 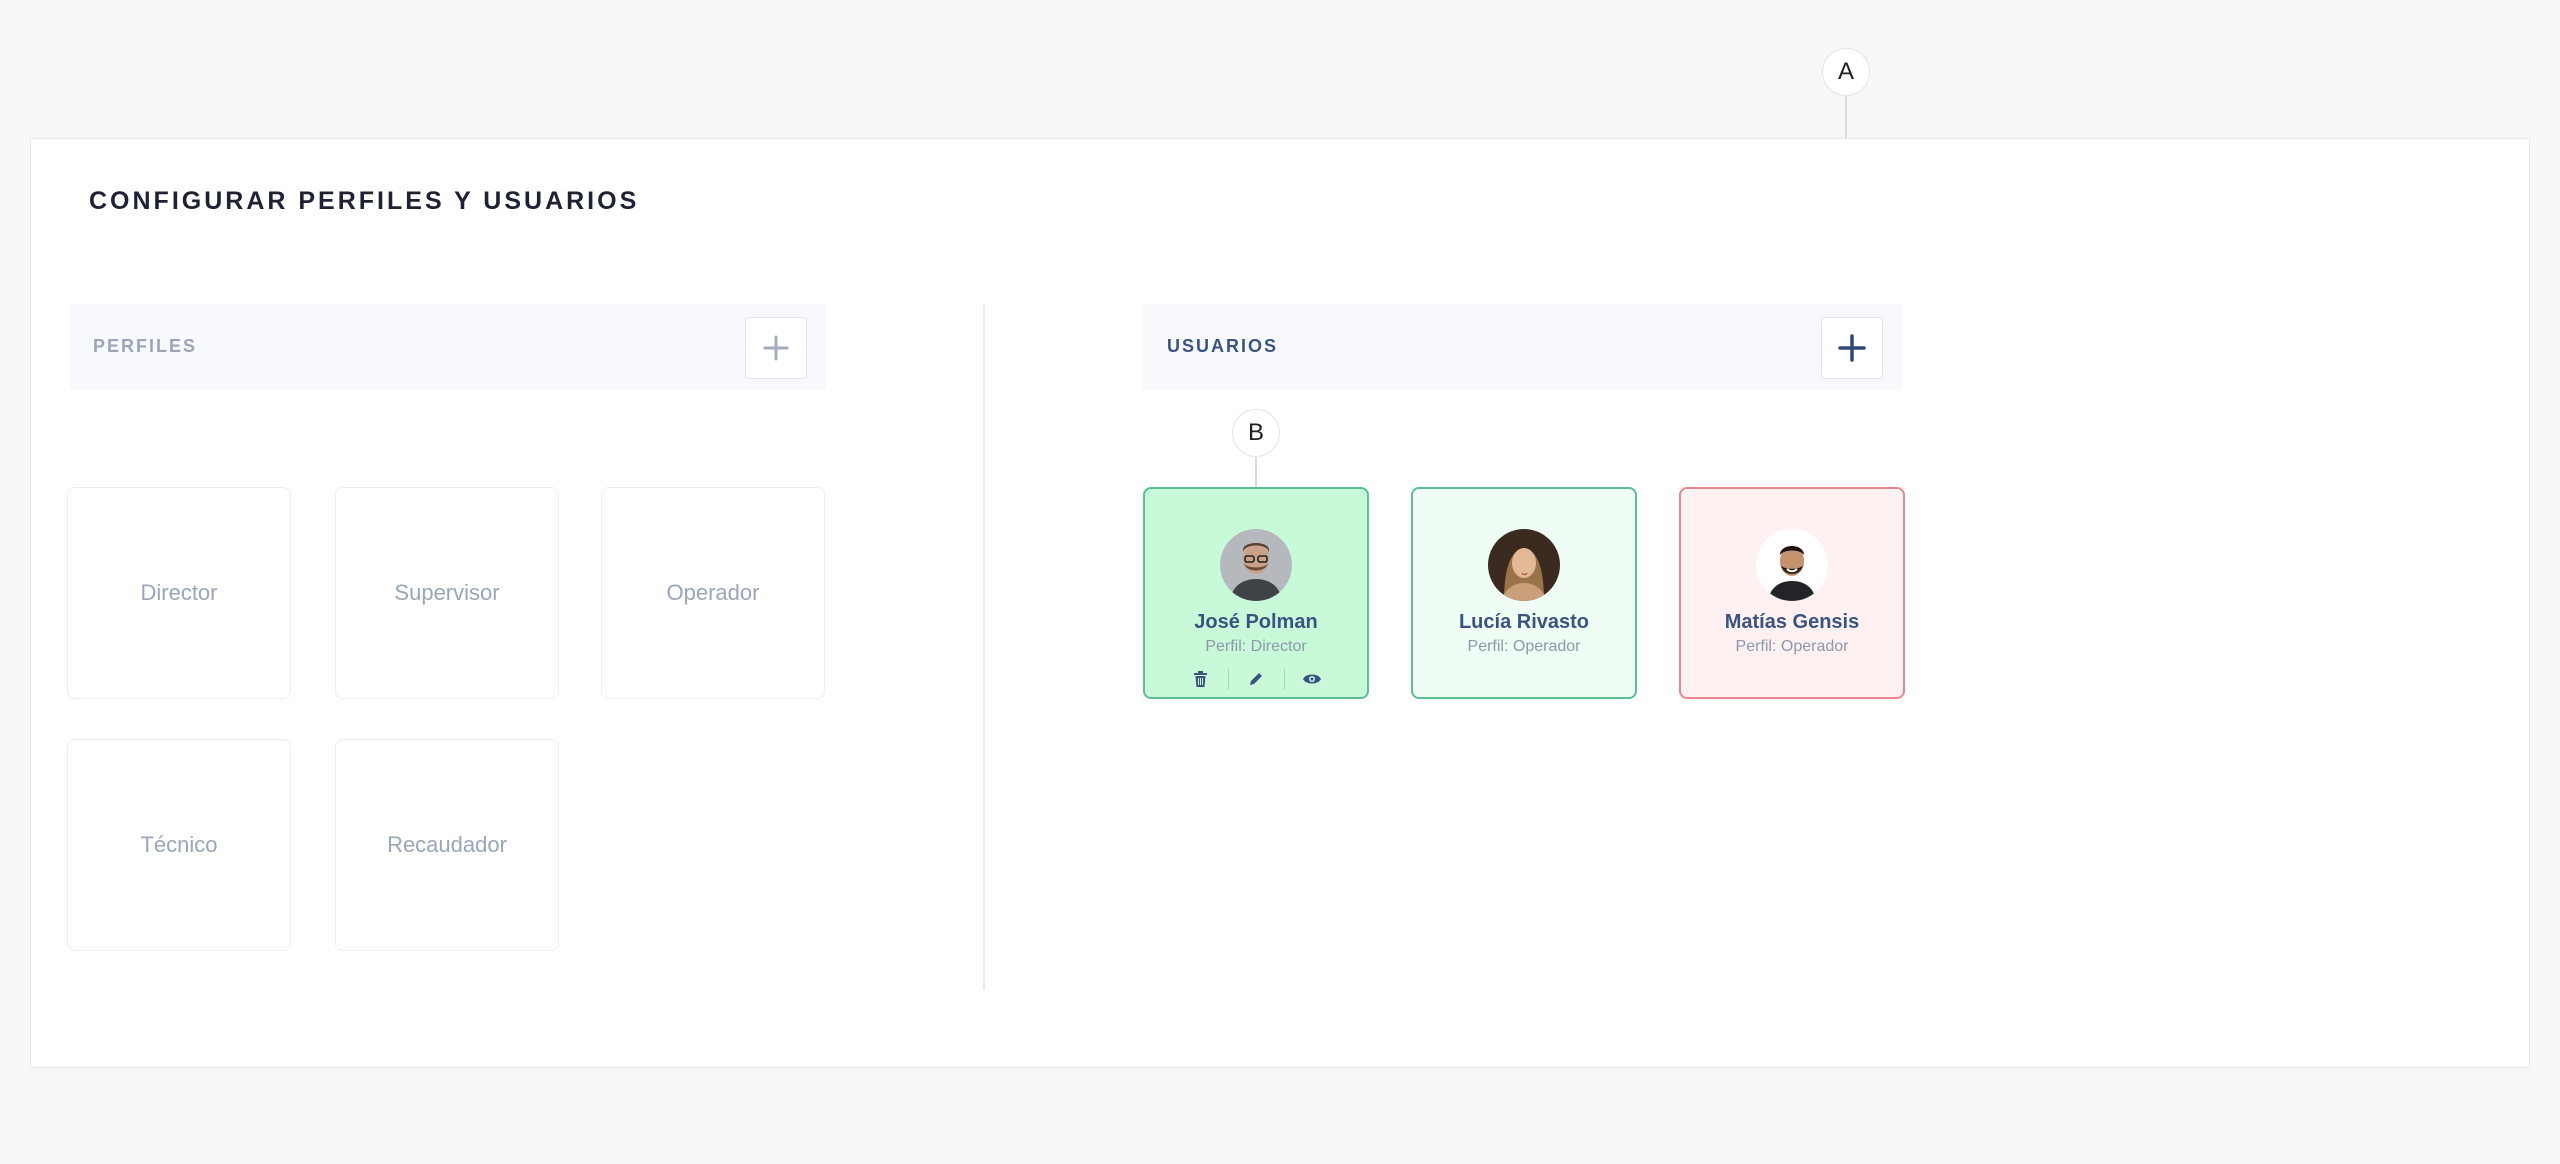 I want to click on view-user-button, so click(x=1312, y=679).